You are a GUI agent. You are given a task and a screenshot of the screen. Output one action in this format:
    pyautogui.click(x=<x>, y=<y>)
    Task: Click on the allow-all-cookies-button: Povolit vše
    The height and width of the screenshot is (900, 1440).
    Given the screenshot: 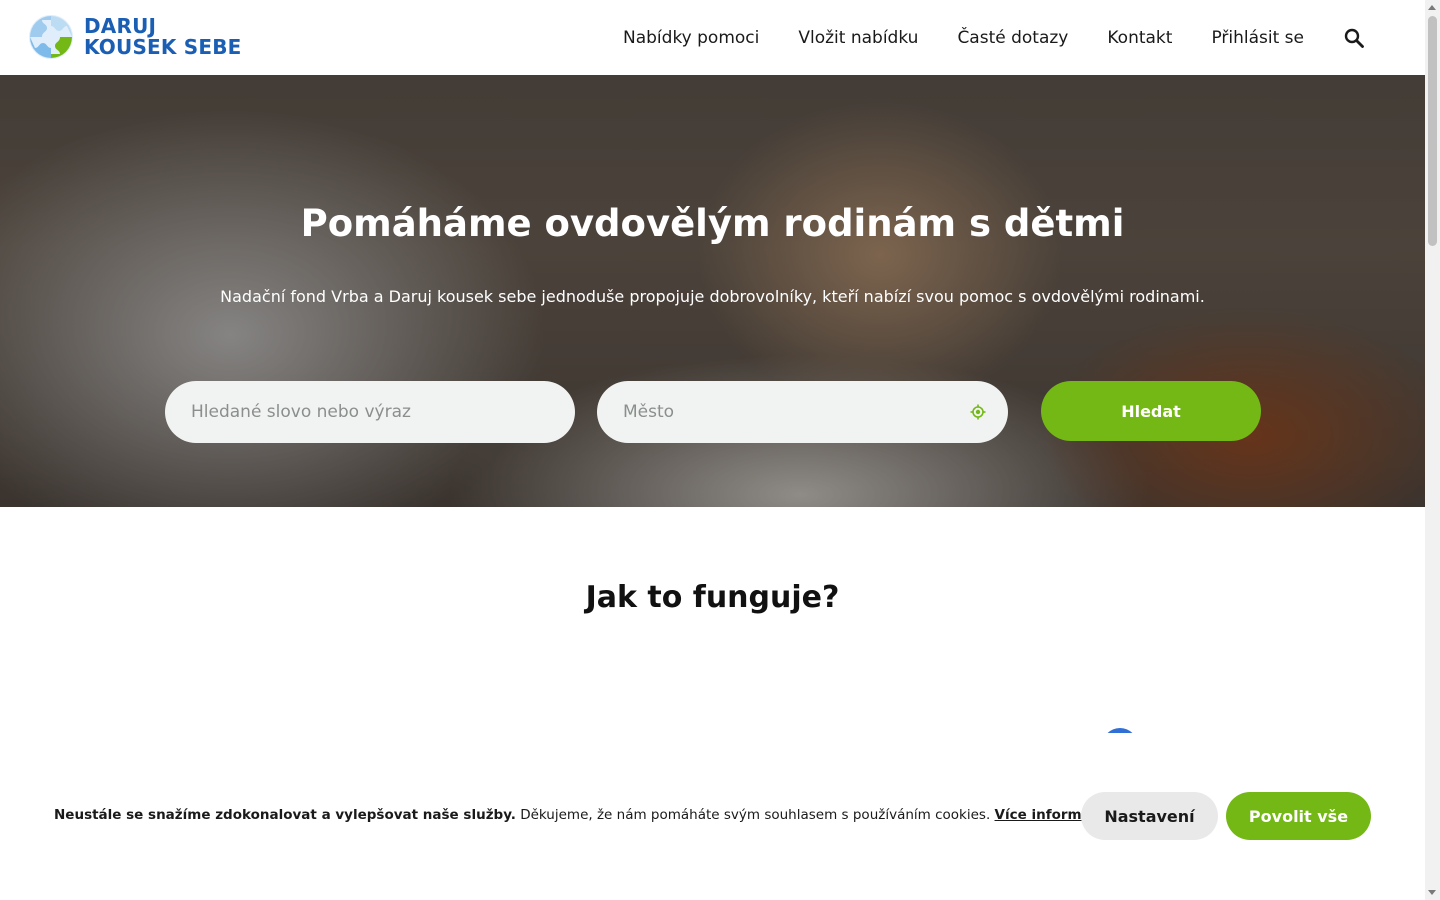 What is the action you would take?
    pyautogui.click(x=1298, y=816)
    